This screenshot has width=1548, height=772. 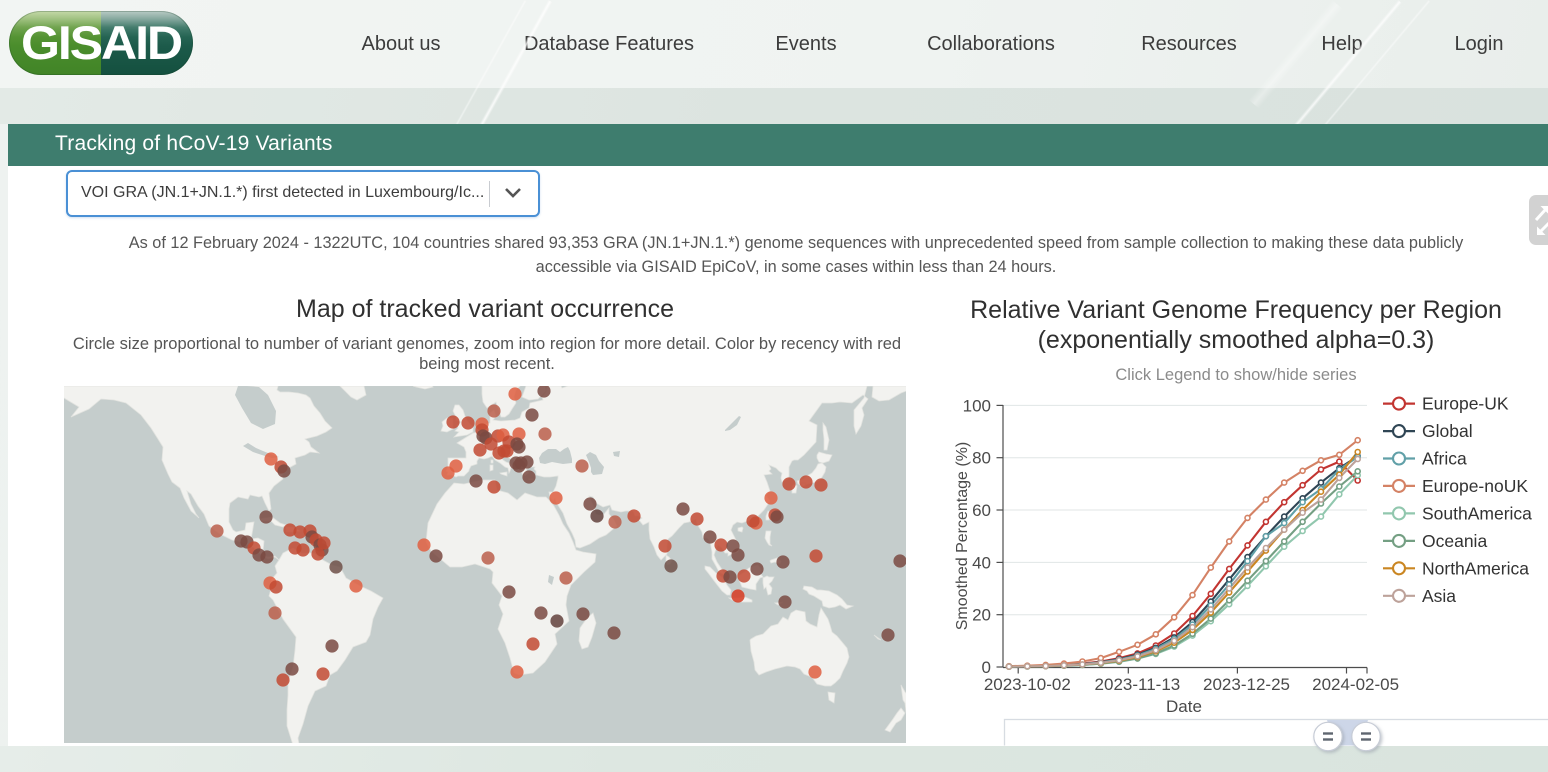 What do you see at coordinates (1246, 684) in the screenshot?
I see `svg-text: 2023-12-25` at bounding box center [1246, 684].